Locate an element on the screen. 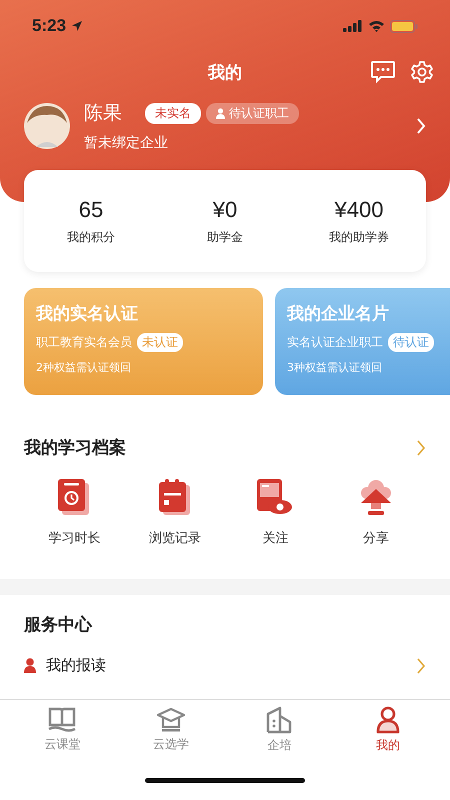 This screenshot has height=800, width=450. user-name: 陈果 is located at coordinates (103, 113).